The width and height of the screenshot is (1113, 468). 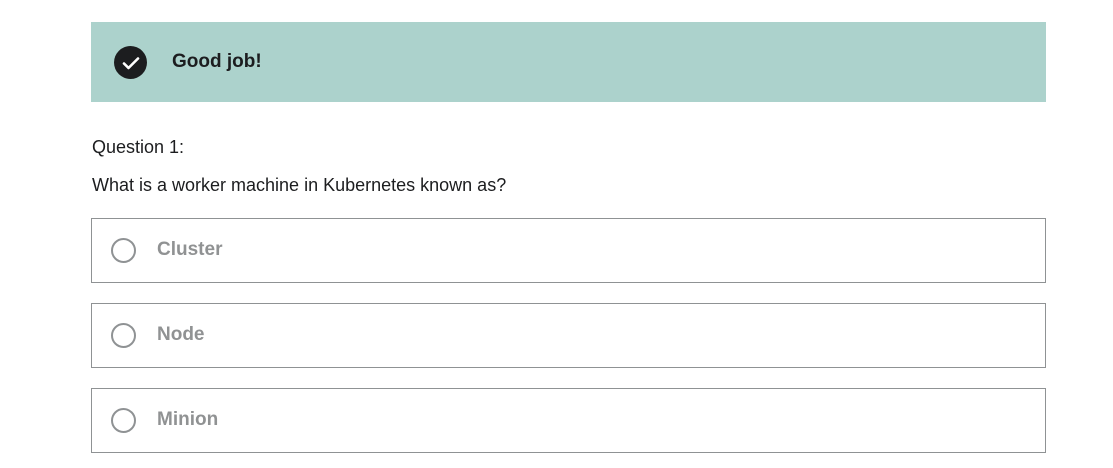 I want to click on feedback-message: Good job!, so click(x=217, y=61).